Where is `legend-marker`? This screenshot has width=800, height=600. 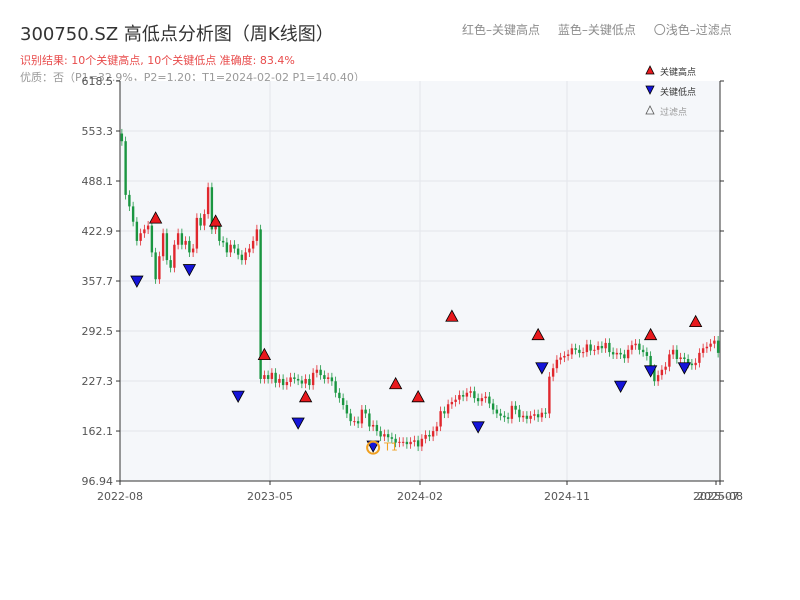
legend-marker is located at coordinates (650, 70).